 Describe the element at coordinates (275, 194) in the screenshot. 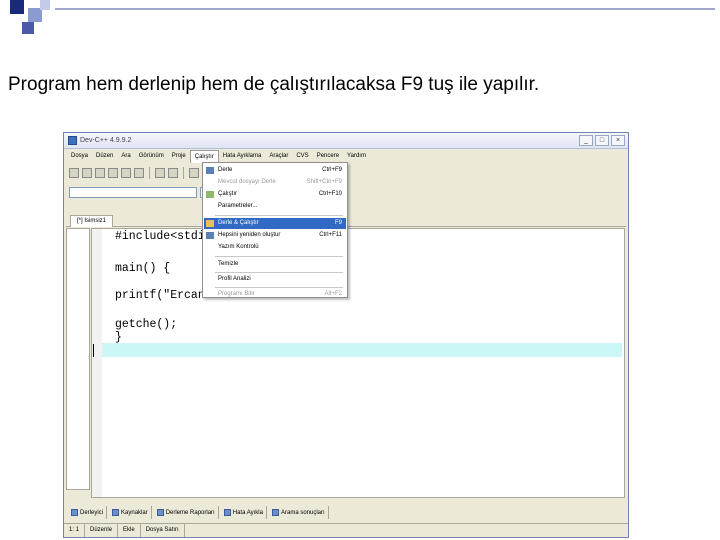

I see `menu-item-run: Çalıştır Ctrl+F10` at that location.